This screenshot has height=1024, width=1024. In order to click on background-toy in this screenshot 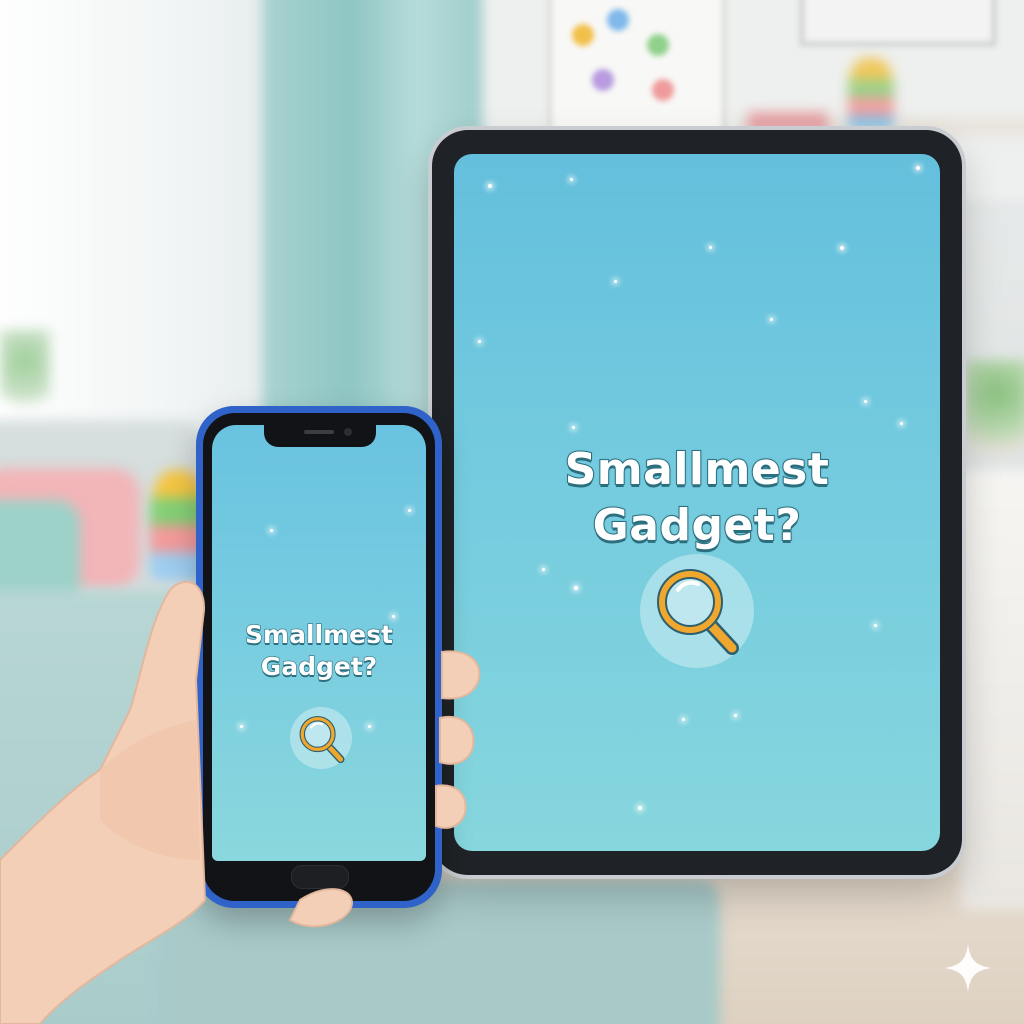, I will do `click(871, 94)`.